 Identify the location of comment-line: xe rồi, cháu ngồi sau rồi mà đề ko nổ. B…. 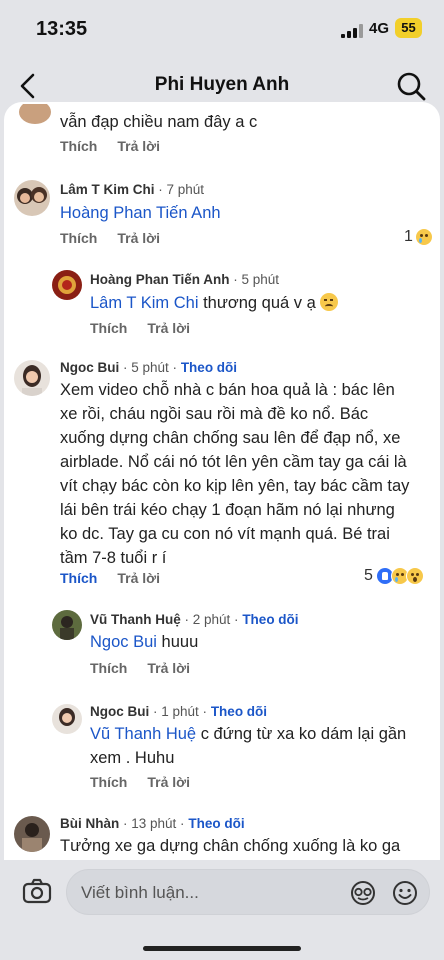
(214, 414).